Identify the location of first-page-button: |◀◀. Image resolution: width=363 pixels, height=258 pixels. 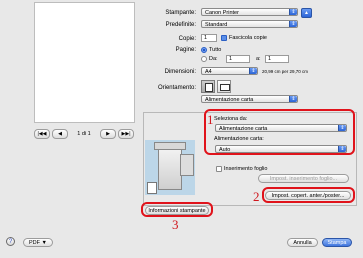
(42, 133).